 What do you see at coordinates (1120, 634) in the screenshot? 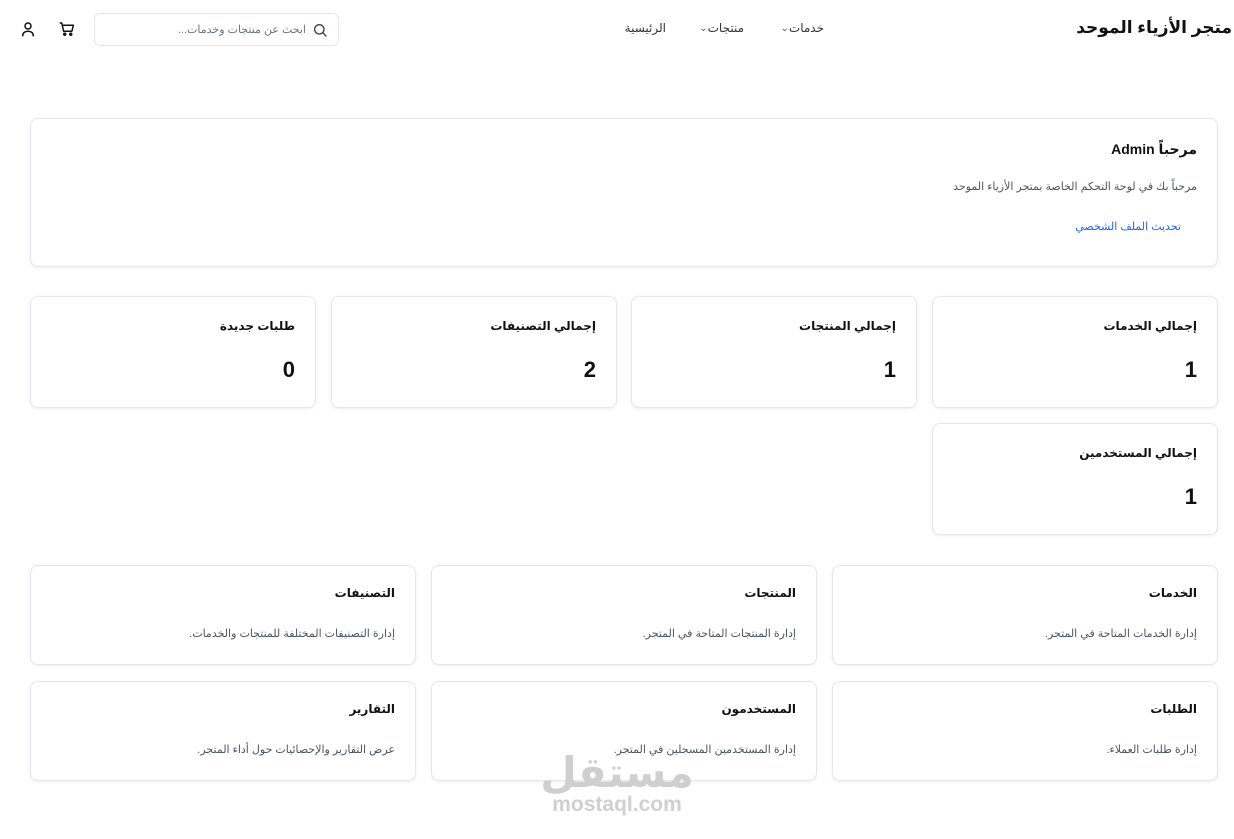
I see `card-description: إدارة الخدمات المتاحة في المتجر.` at bounding box center [1120, 634].